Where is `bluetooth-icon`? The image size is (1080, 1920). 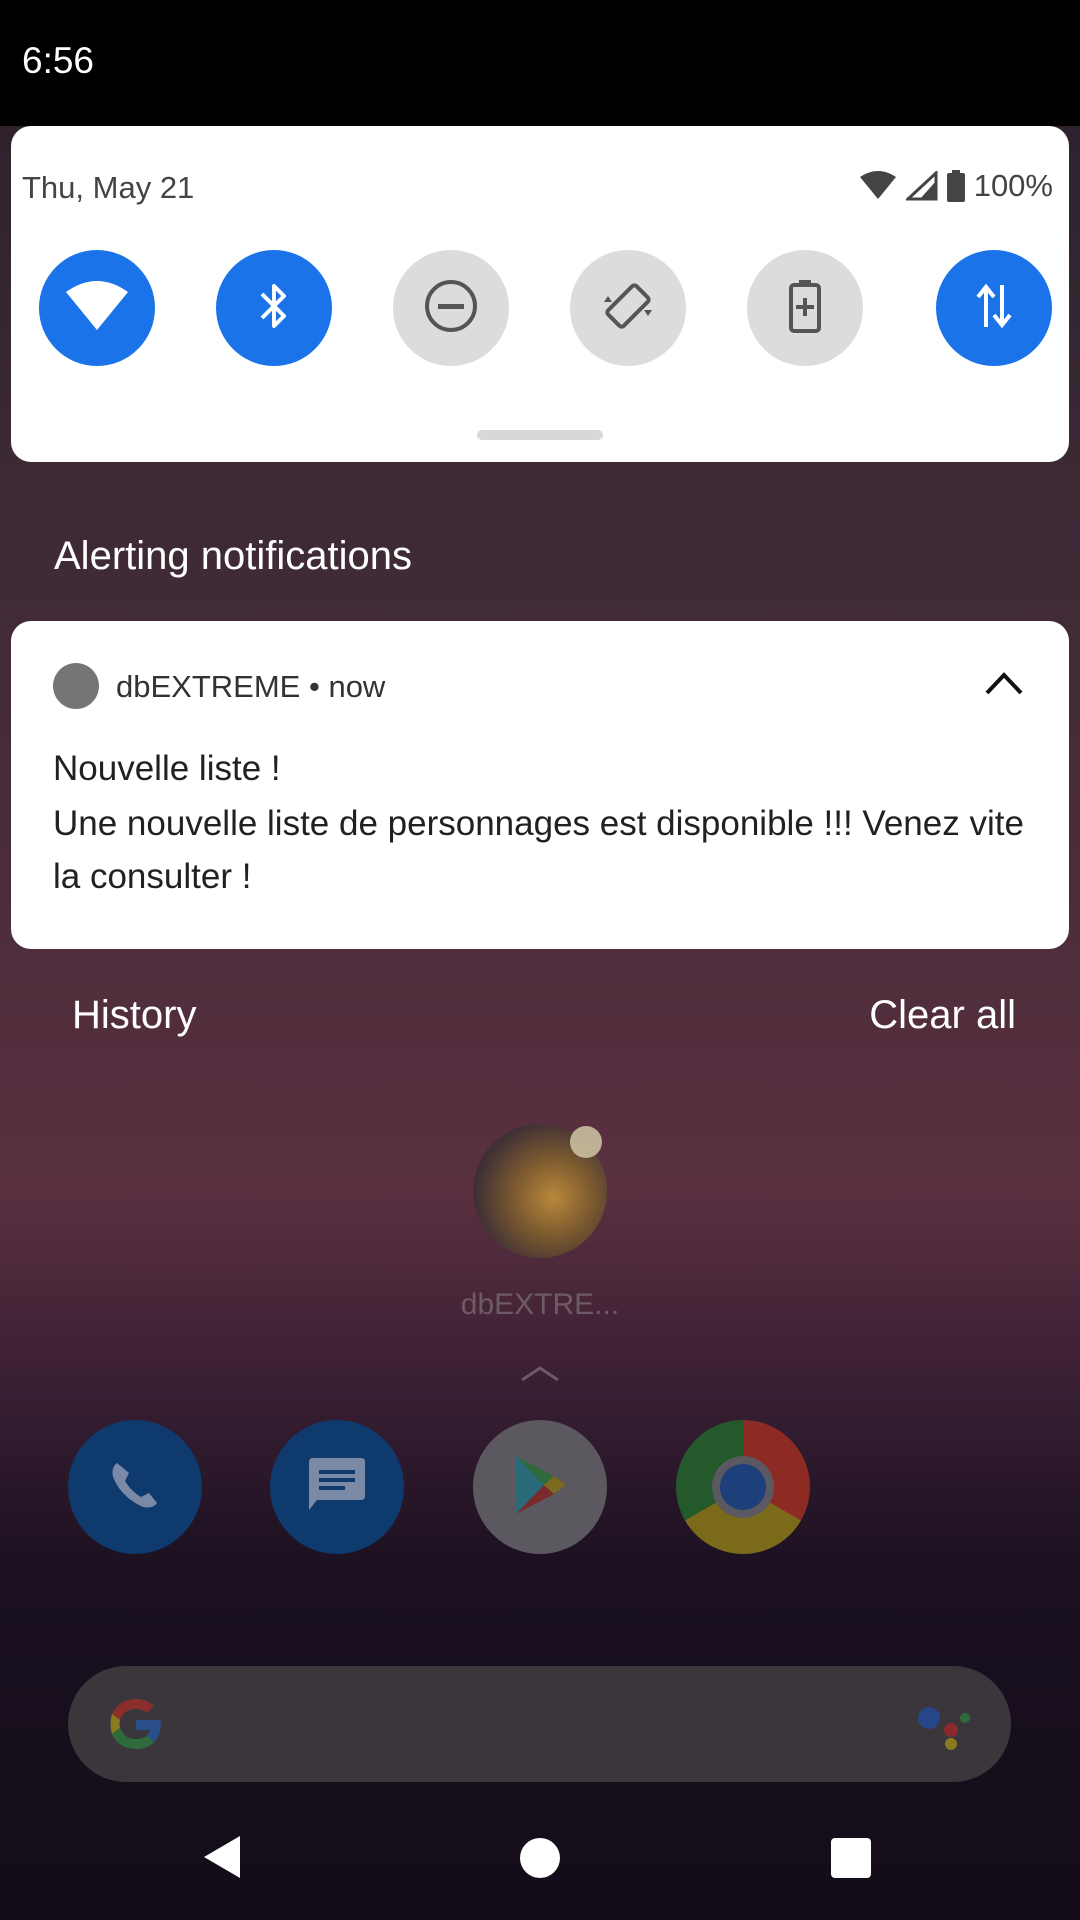 bluetooth-icon is located at coordinates (274, 308).